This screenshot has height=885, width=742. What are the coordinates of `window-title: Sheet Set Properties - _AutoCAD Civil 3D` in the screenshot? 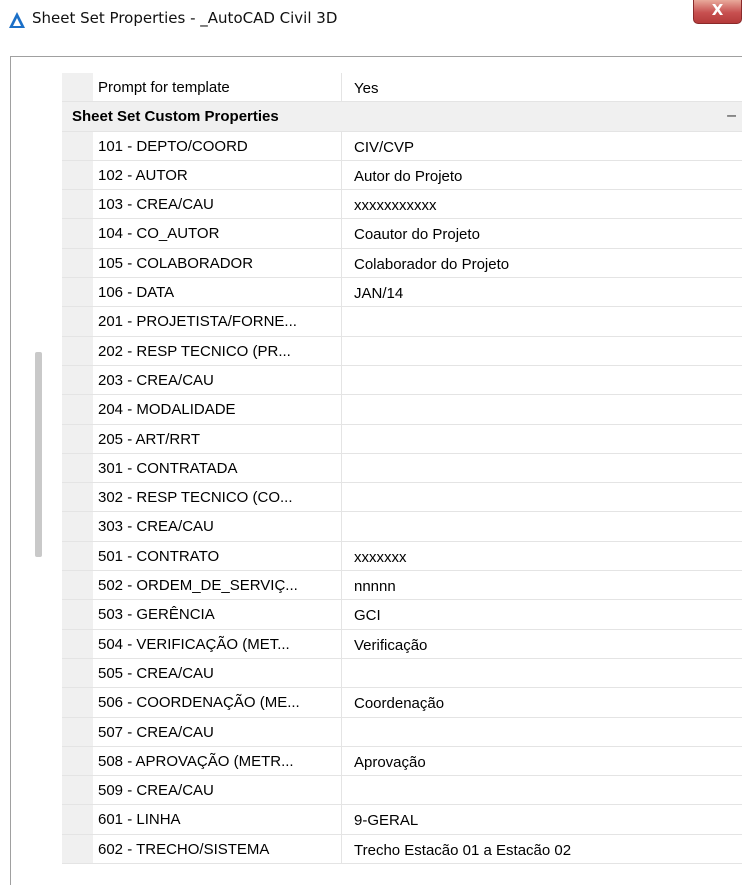 It's located at (185, 18).